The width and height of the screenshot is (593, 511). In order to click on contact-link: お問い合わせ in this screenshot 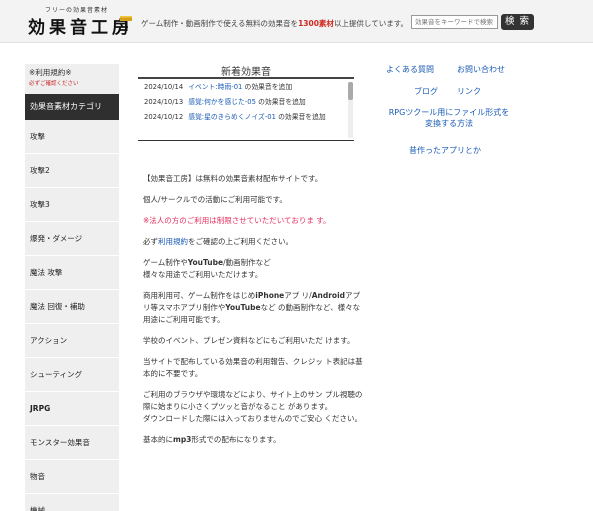, I will do `click(481, 69)`.